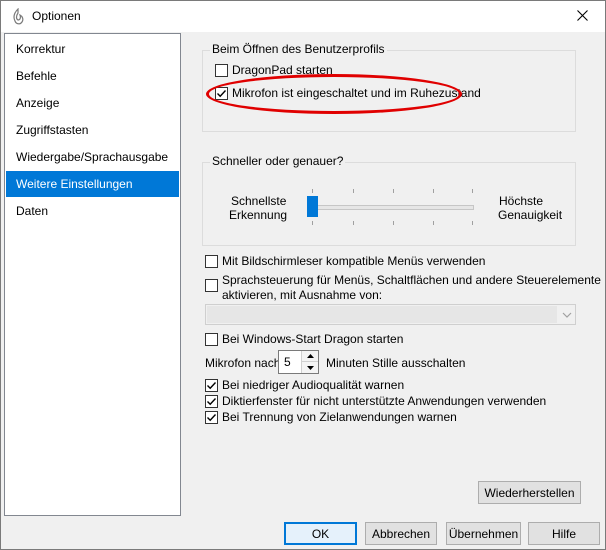  I want to click on dictation-box-checkbox, so click(211, 401).